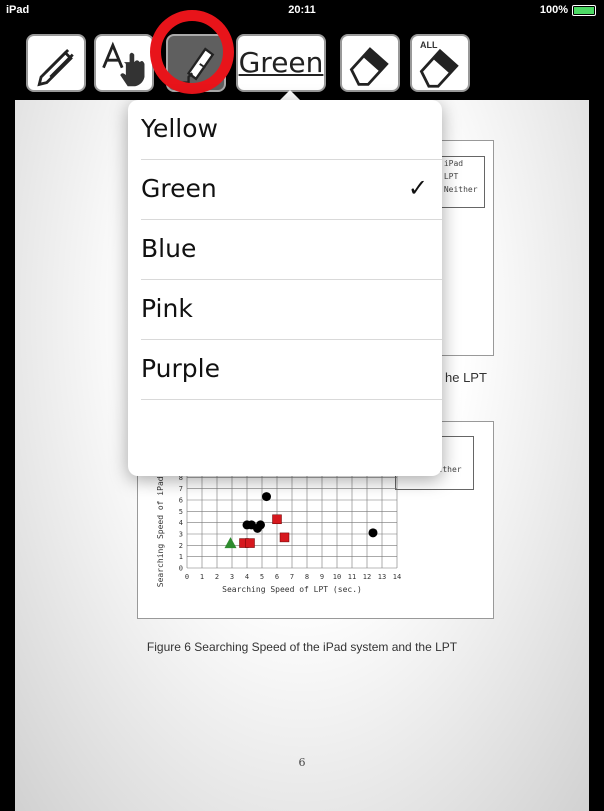  I want to click on text-tool-button, so click(124, 63).